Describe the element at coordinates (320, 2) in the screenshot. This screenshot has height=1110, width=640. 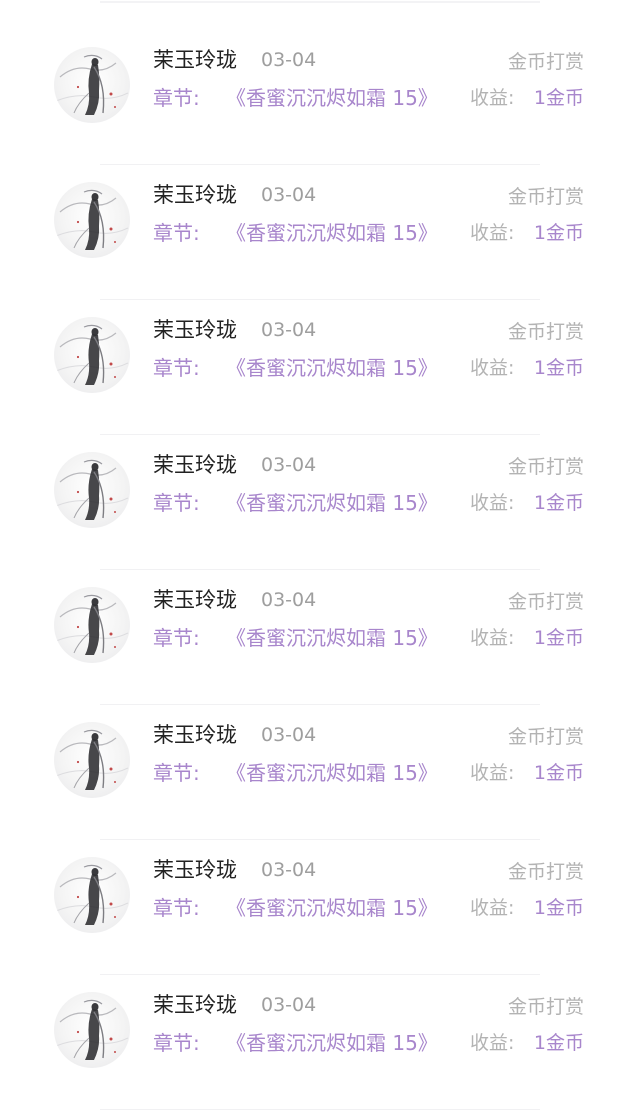
I see `top-divider` at that location.